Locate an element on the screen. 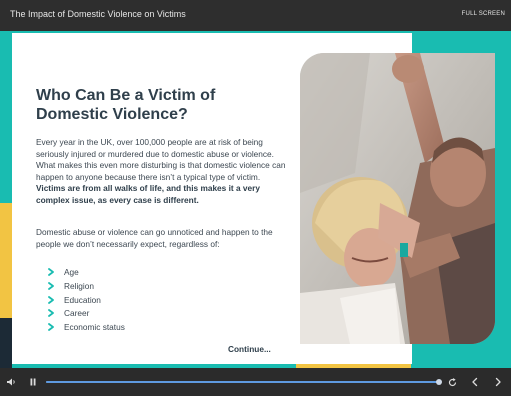 The image size is (511, 396). list-item-label: Career is located at coordinates (77, 313).